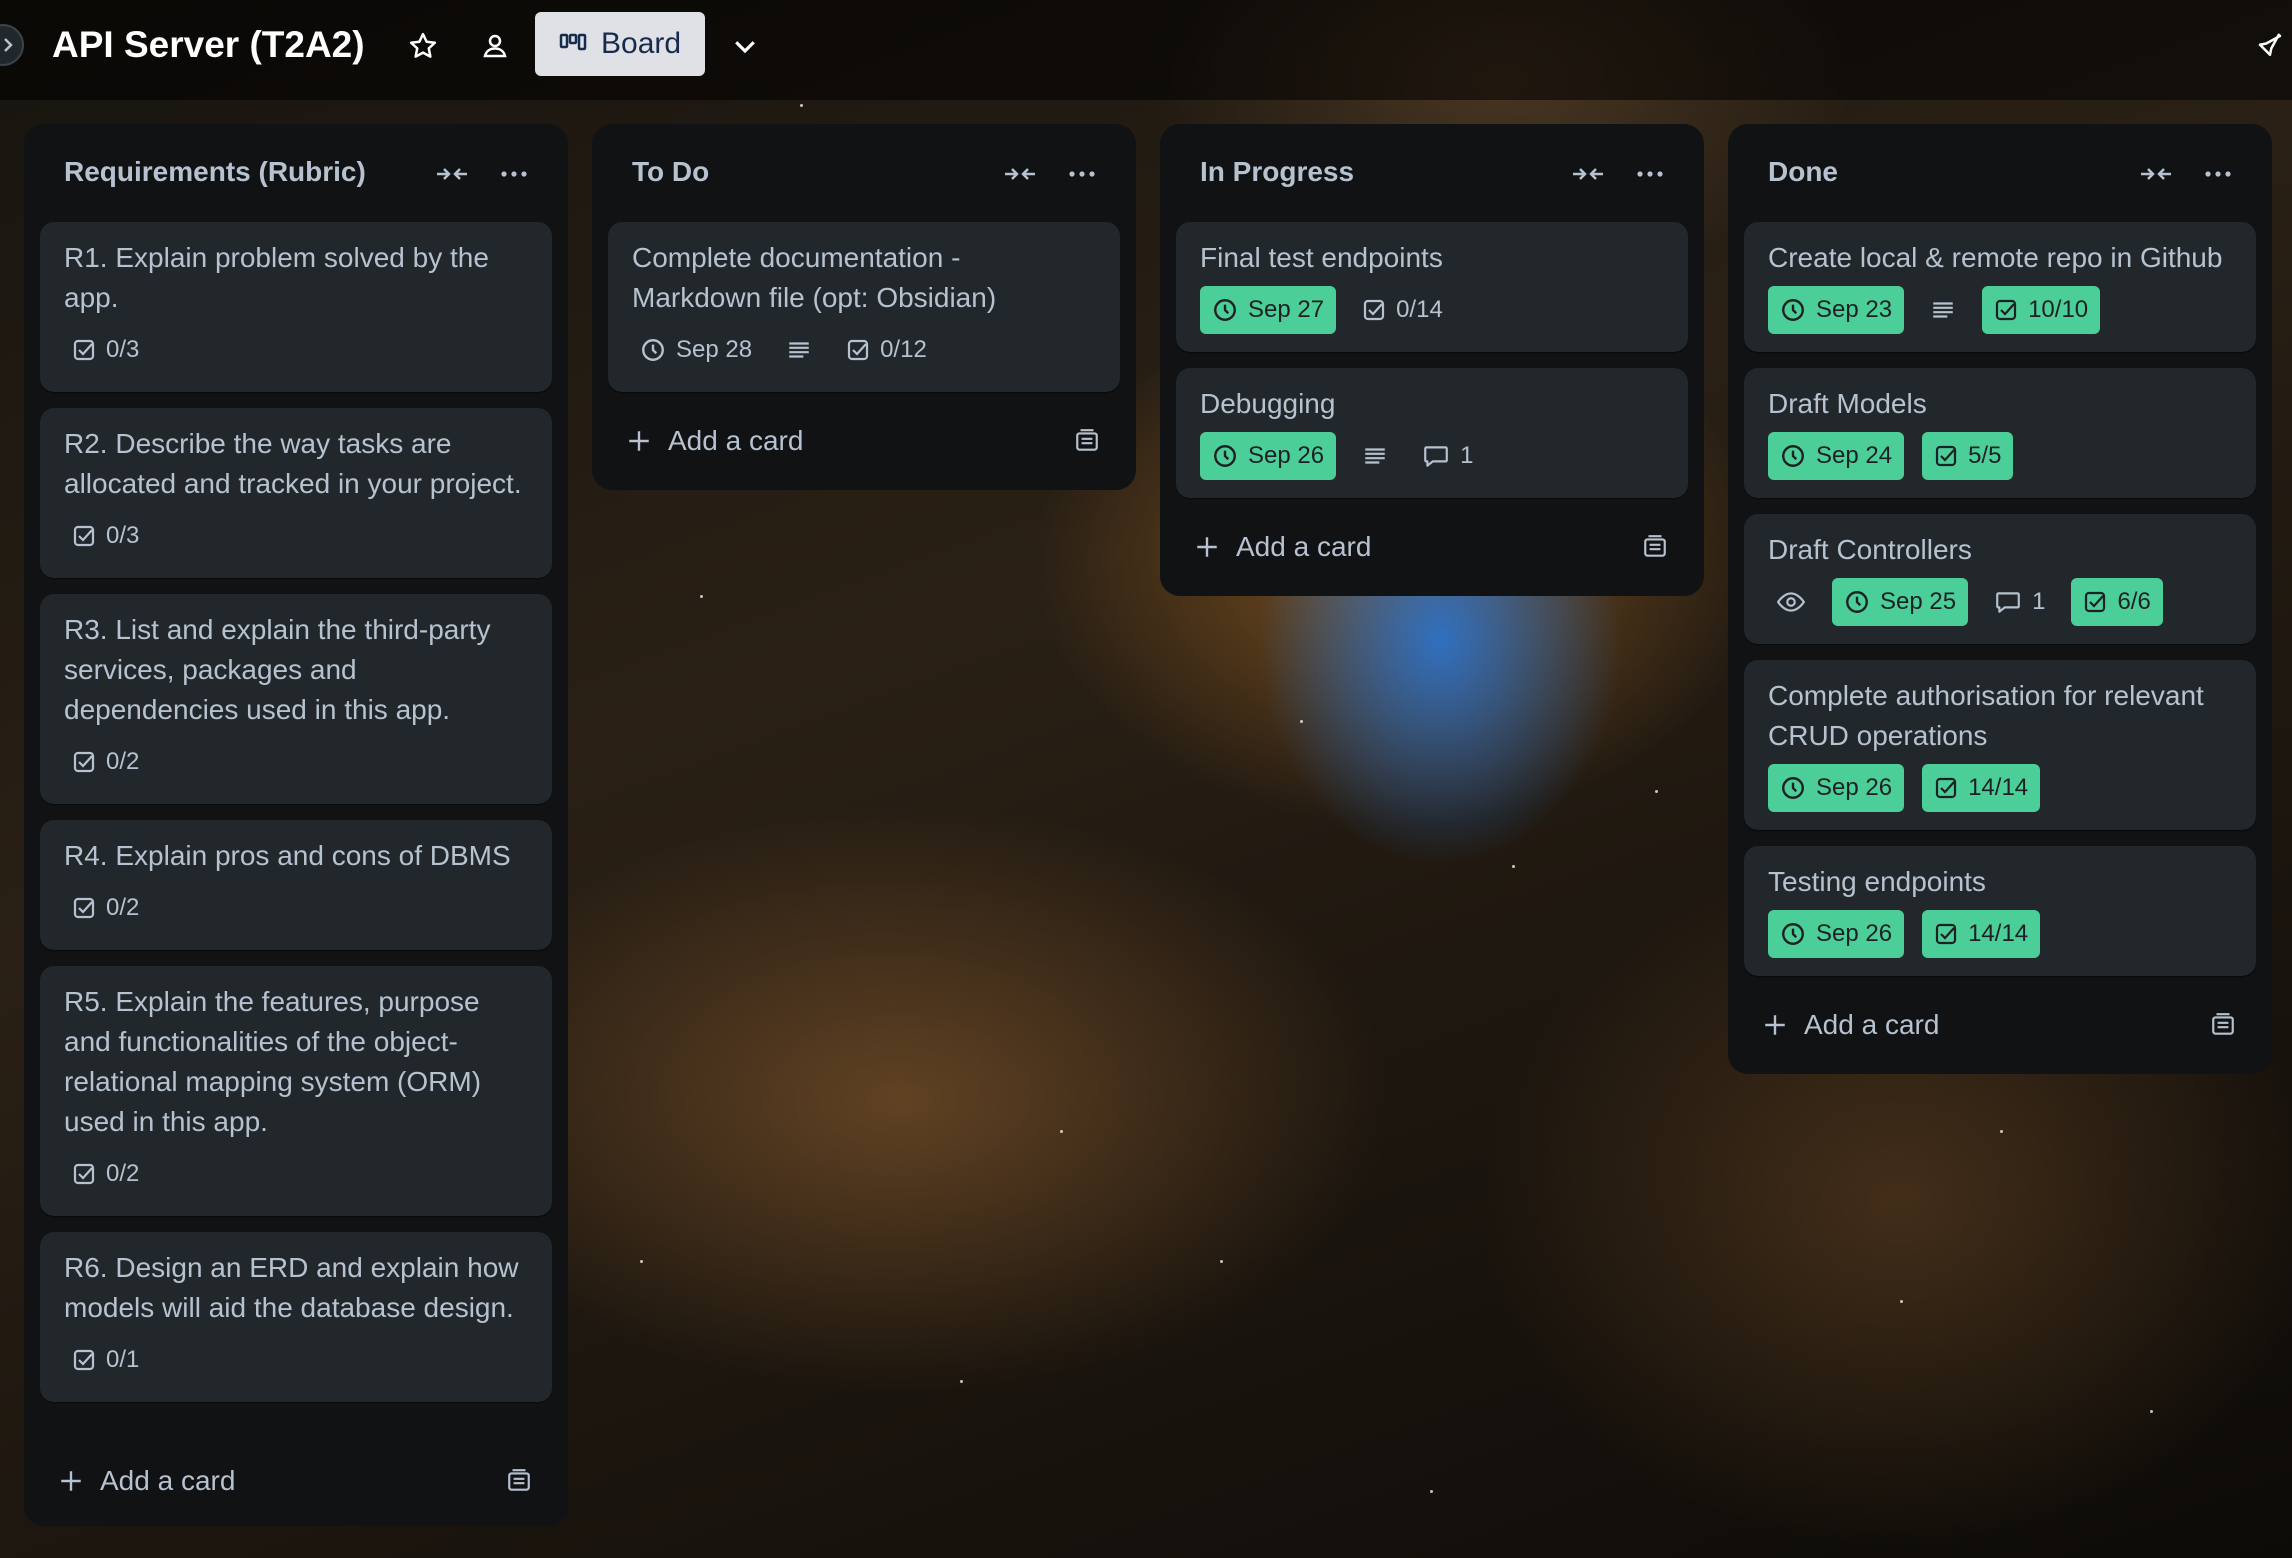  What do you see at coordinates (1277, 172) in the screenshot?
I see `list-title: In Progress` at bounding box center [1277, 172].